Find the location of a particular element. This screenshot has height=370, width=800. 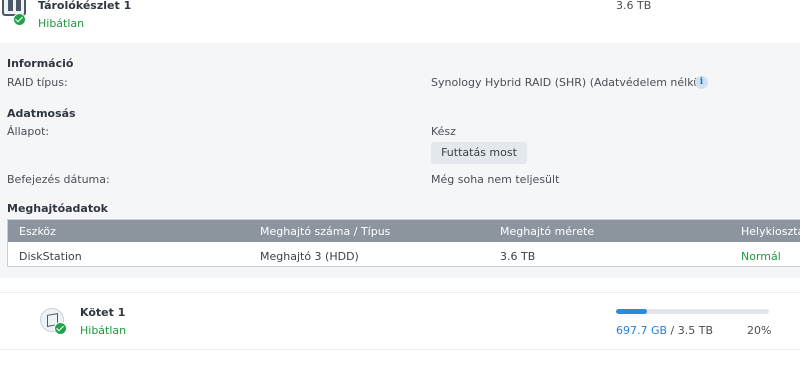

volume-usage-text: 697.7 GB / 3.5 TB is located at coordinates (664, 330).